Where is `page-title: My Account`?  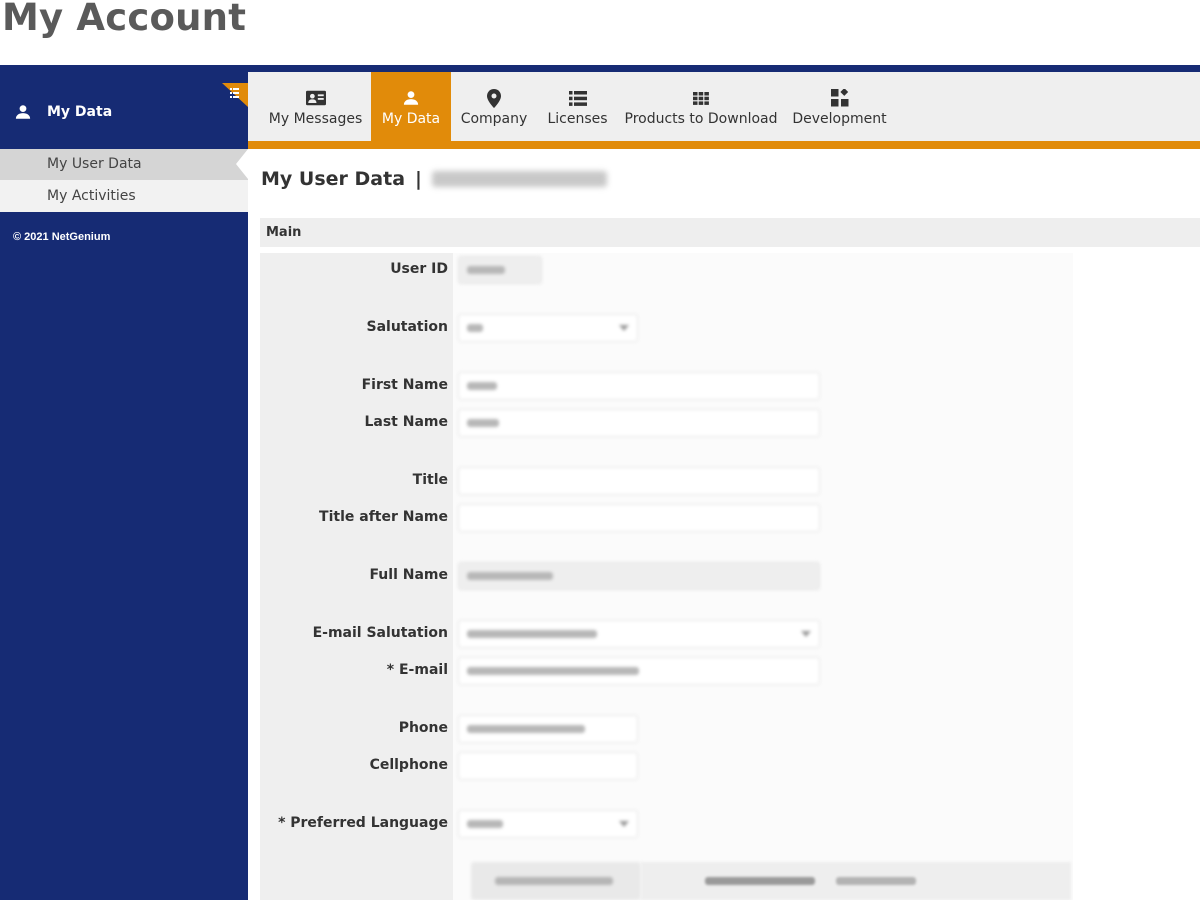
page-title: My Account is located at coordinates (124, 19).